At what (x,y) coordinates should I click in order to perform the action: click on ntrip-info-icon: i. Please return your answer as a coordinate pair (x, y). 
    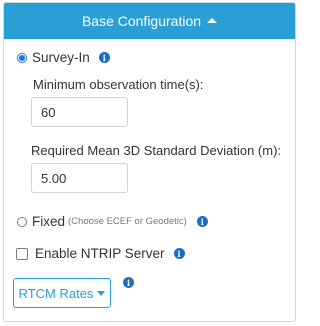
    Looking at the image, I should click on (179, 253).